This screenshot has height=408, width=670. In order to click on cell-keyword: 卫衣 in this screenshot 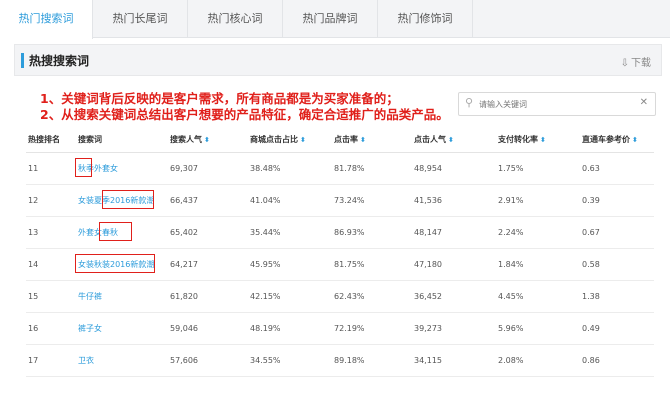, I will do `click(122, 360)`.